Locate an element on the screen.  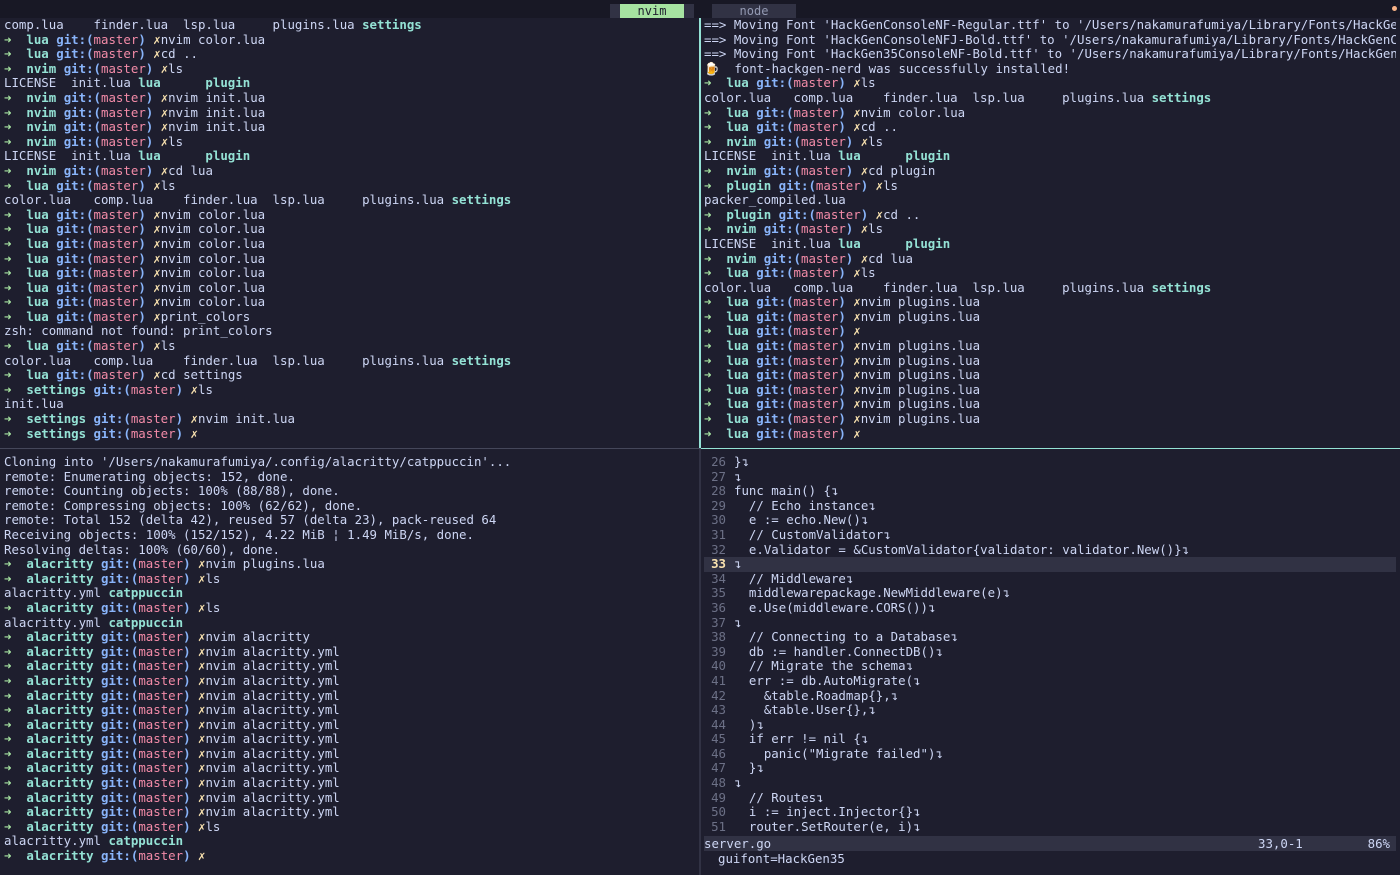
editor-line: 26}↴ is located at coordinates (1050, 462).